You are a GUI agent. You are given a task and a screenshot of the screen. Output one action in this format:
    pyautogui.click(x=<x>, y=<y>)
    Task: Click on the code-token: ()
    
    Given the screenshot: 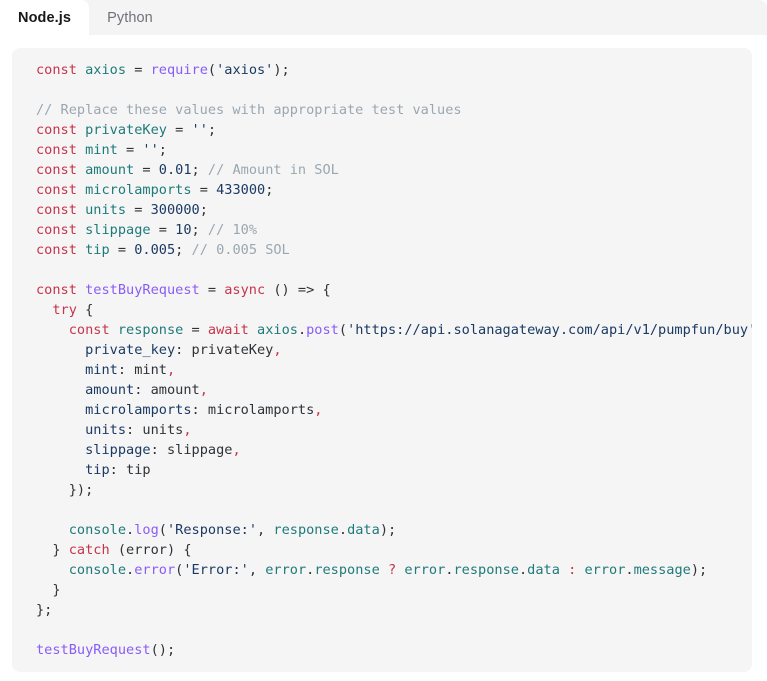 What is the action you would take?
    pyautogui.click(x=281, y=290)
    